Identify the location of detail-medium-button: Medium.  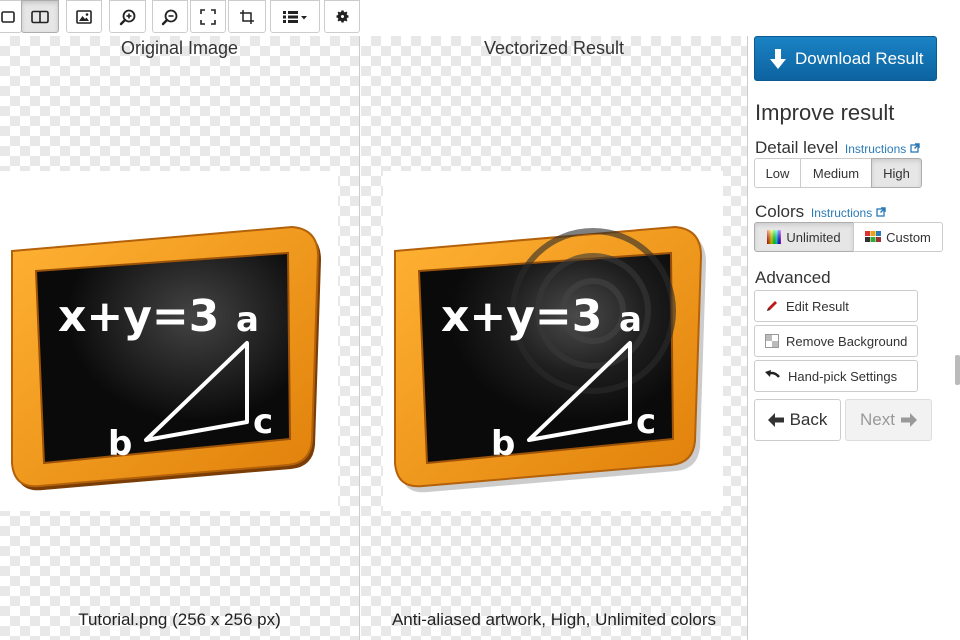
(836, 173).